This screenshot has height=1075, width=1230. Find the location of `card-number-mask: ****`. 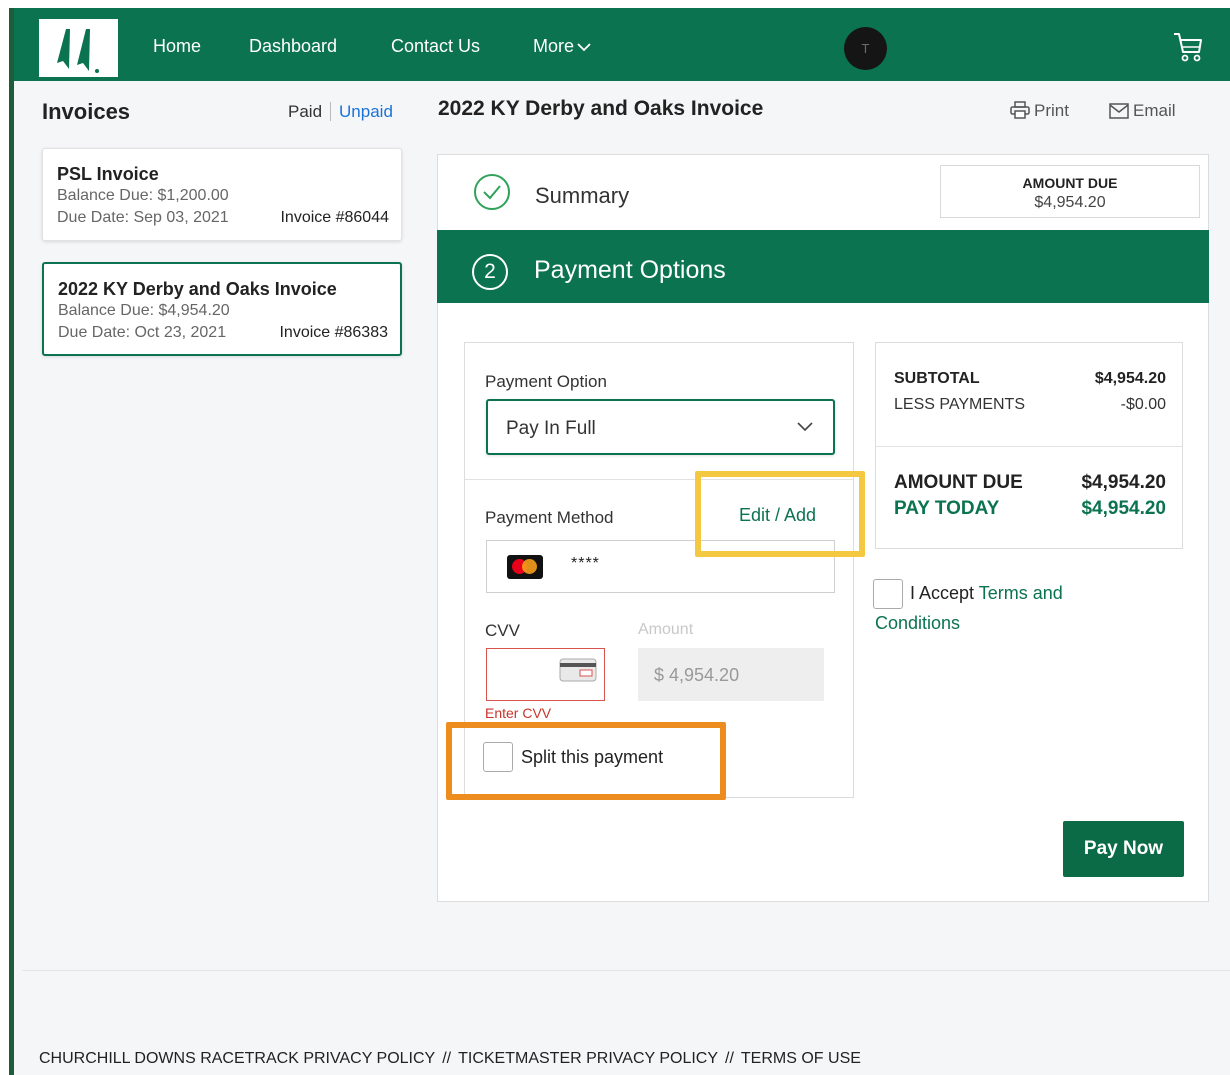

card-number-mask: **** is located at coordinates (585, 563).